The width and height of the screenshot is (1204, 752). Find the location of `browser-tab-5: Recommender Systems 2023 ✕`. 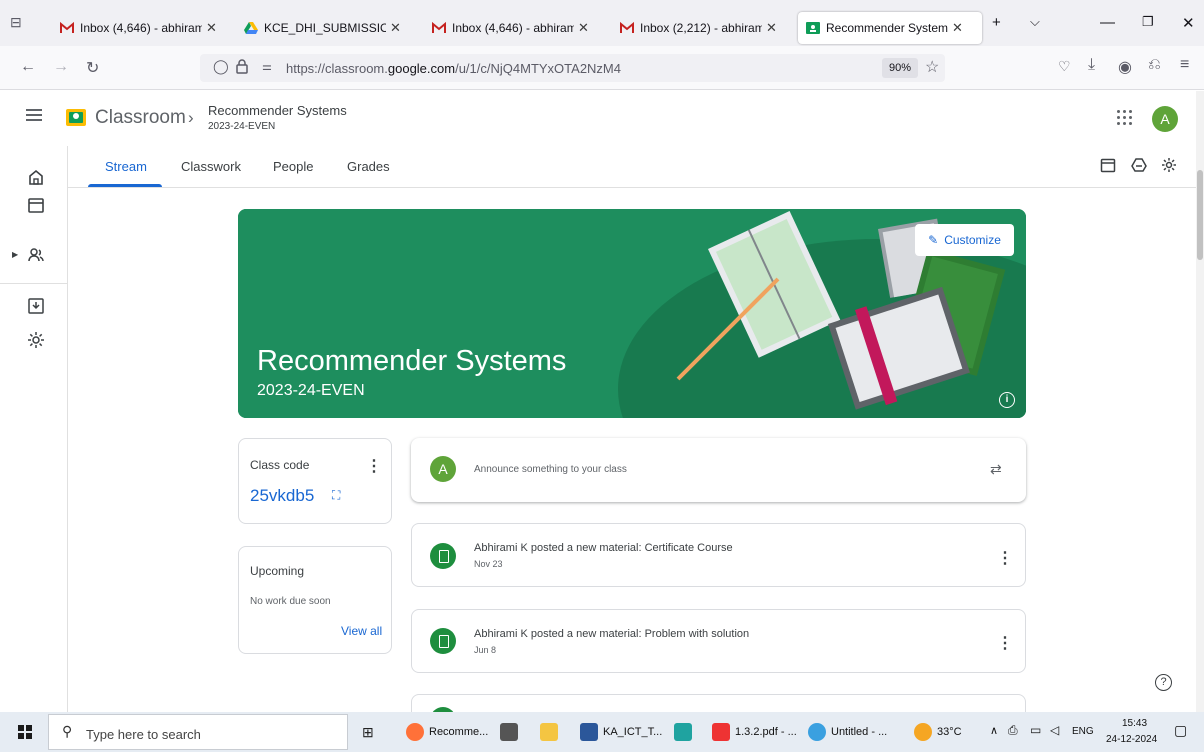

browser-tab-5: Recommender Systems 2023 ✕ is located at coordinates (890, 28).